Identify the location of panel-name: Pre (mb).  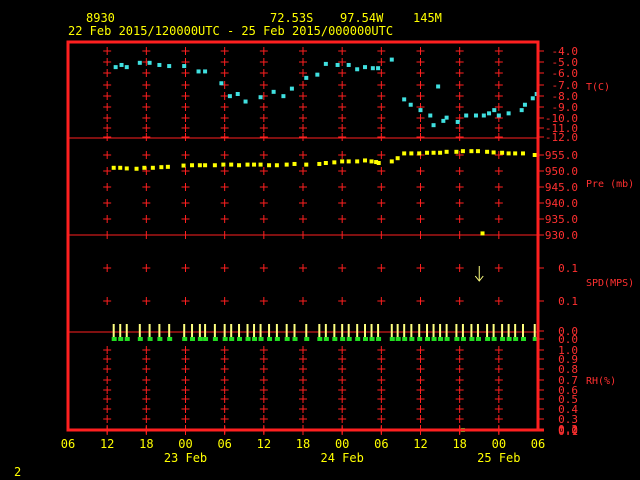
(610, 184).